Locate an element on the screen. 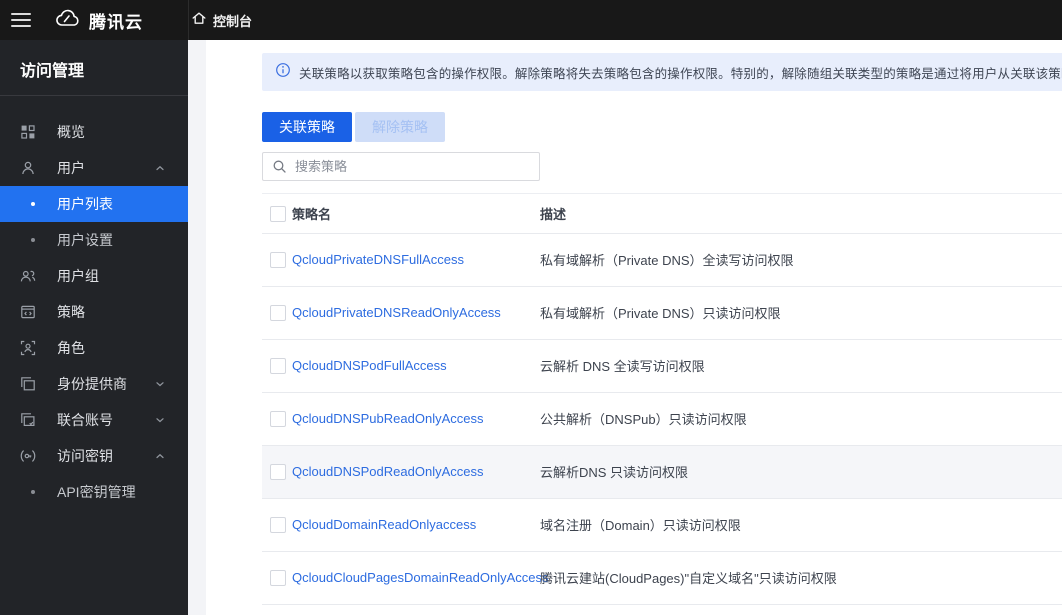 Image resolution: width=1062 pixels, height=615 pixels. topbar-divider is located at coordinates (188, 20).